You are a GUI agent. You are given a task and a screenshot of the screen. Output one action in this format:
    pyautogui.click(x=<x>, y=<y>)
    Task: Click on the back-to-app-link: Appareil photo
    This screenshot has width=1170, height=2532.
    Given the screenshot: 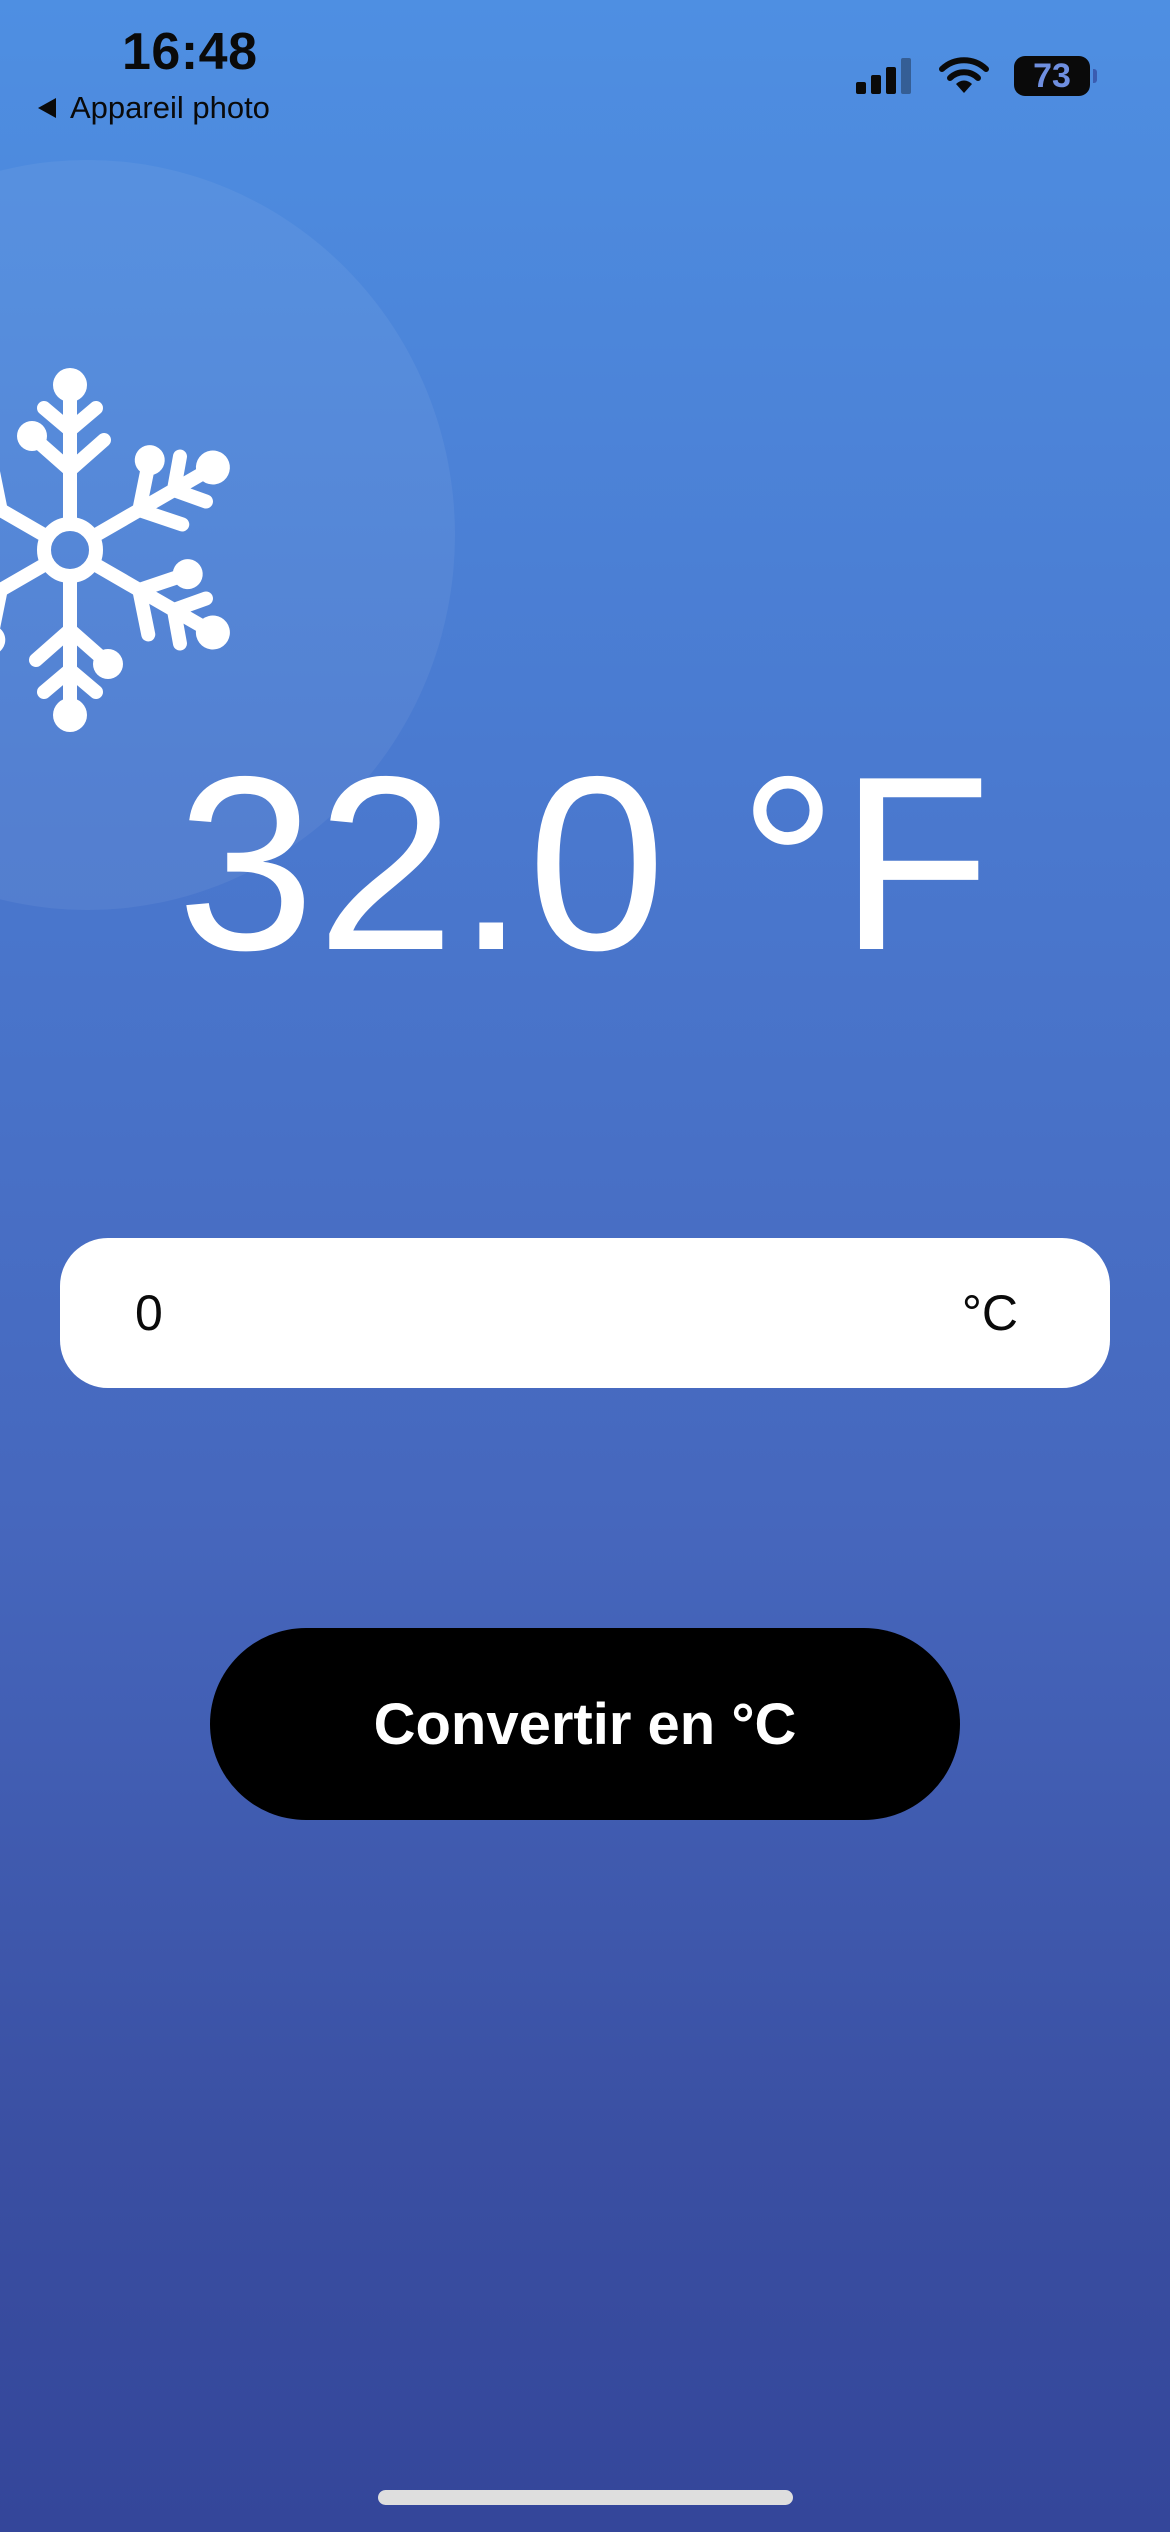 What is the action you would take?
    pyautogui.click(x=154, y=108)
    